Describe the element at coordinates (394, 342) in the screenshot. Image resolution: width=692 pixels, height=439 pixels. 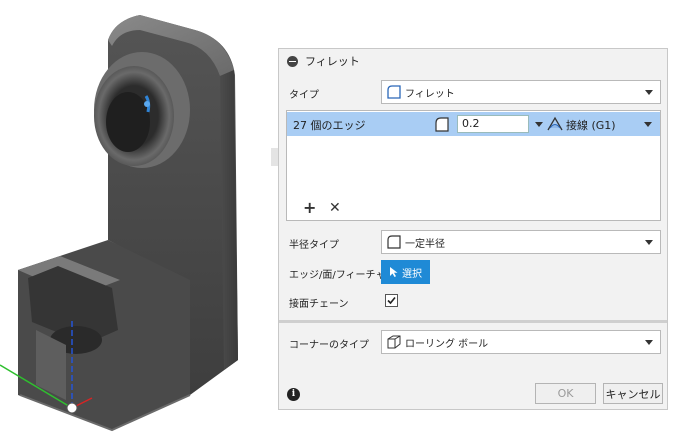
I see `rolling-ball-corner-icon` at that location.